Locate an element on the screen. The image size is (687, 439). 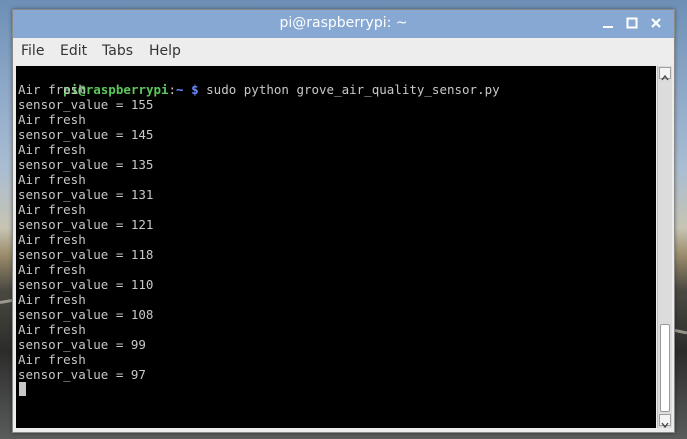
chevron-down-icon is located at coordinates (665, 425).